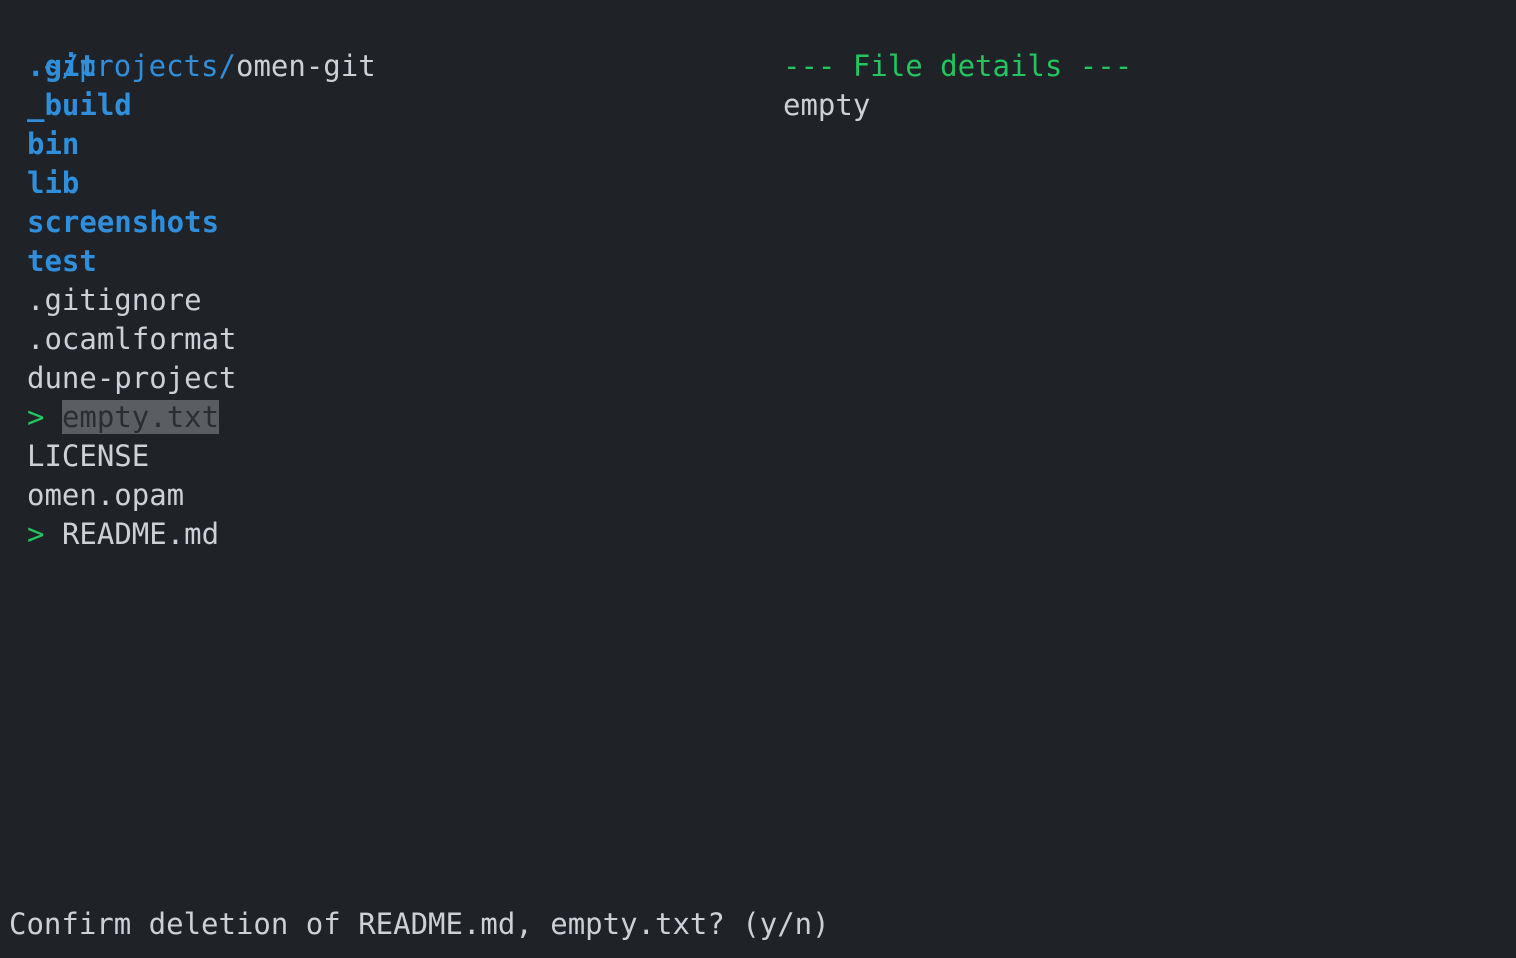 The width and height of the screenshot is (1516, 958). I want to click on cursor-highlight: empty.txt, so click(140, 417).